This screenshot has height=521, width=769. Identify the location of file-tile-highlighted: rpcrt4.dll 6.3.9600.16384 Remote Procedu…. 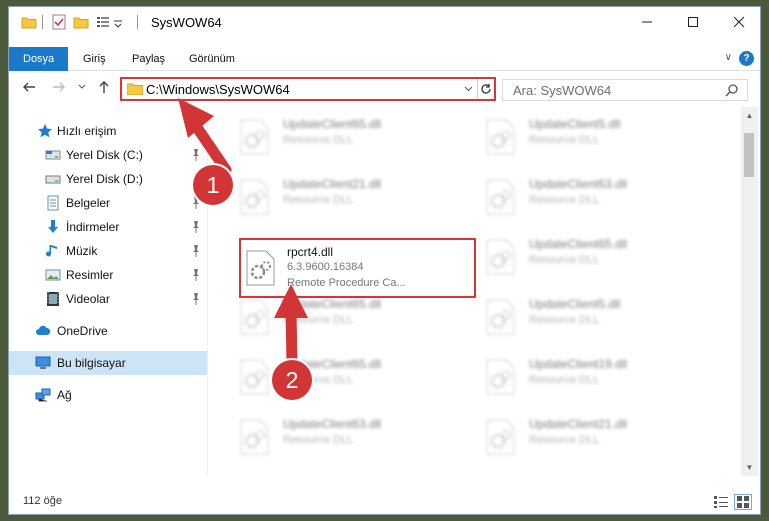
(357, 268).